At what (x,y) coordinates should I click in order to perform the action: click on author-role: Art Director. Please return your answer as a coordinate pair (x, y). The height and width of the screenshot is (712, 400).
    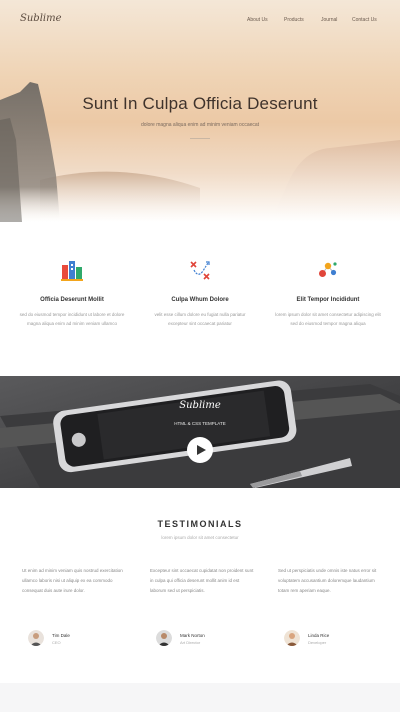
    Looking at the image, I should click on (190, 642).